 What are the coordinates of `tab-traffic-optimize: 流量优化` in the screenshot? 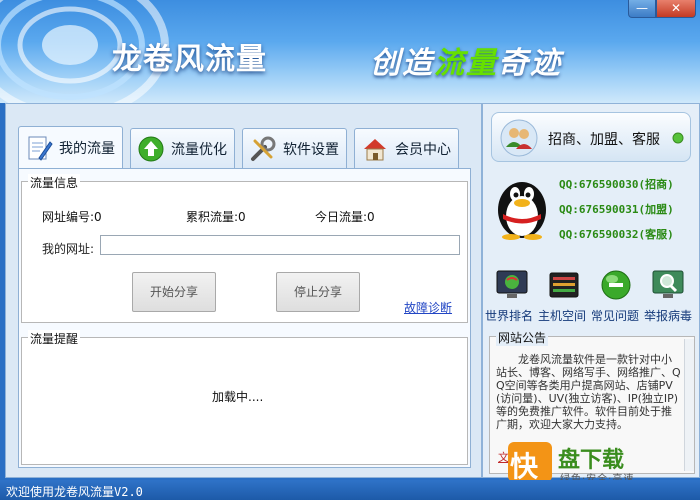 It's located at (182, 148).